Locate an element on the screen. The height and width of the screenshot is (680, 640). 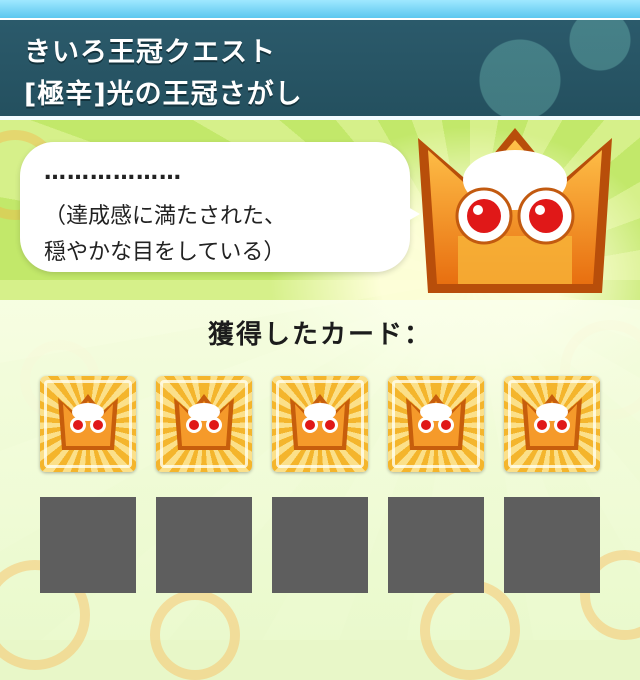
quest-subtitle: [極辛]光の王冠さがし is located at coordinates (163, 94).